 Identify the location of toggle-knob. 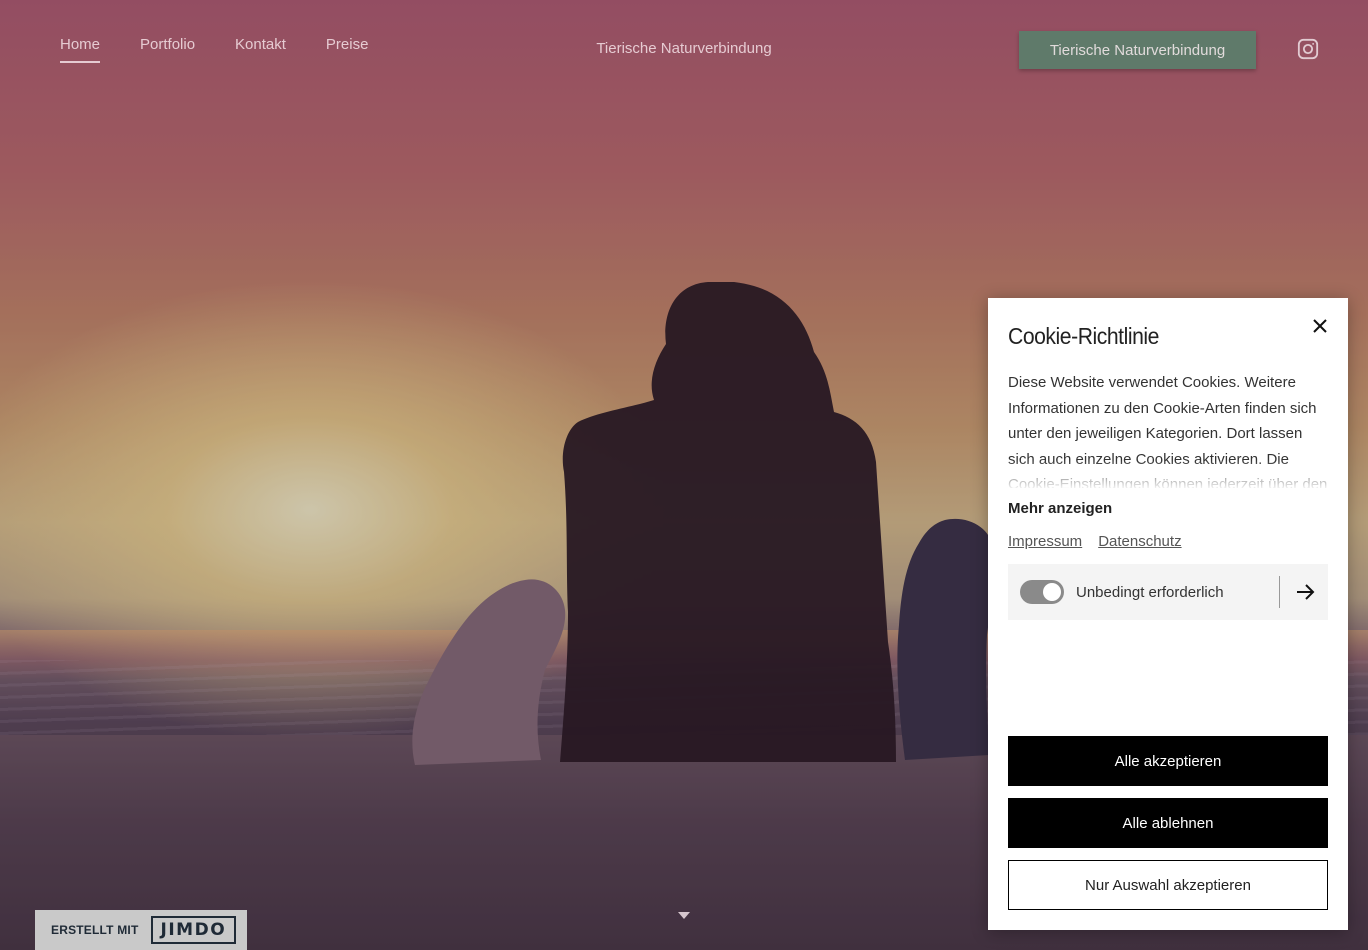
(1052, 592).